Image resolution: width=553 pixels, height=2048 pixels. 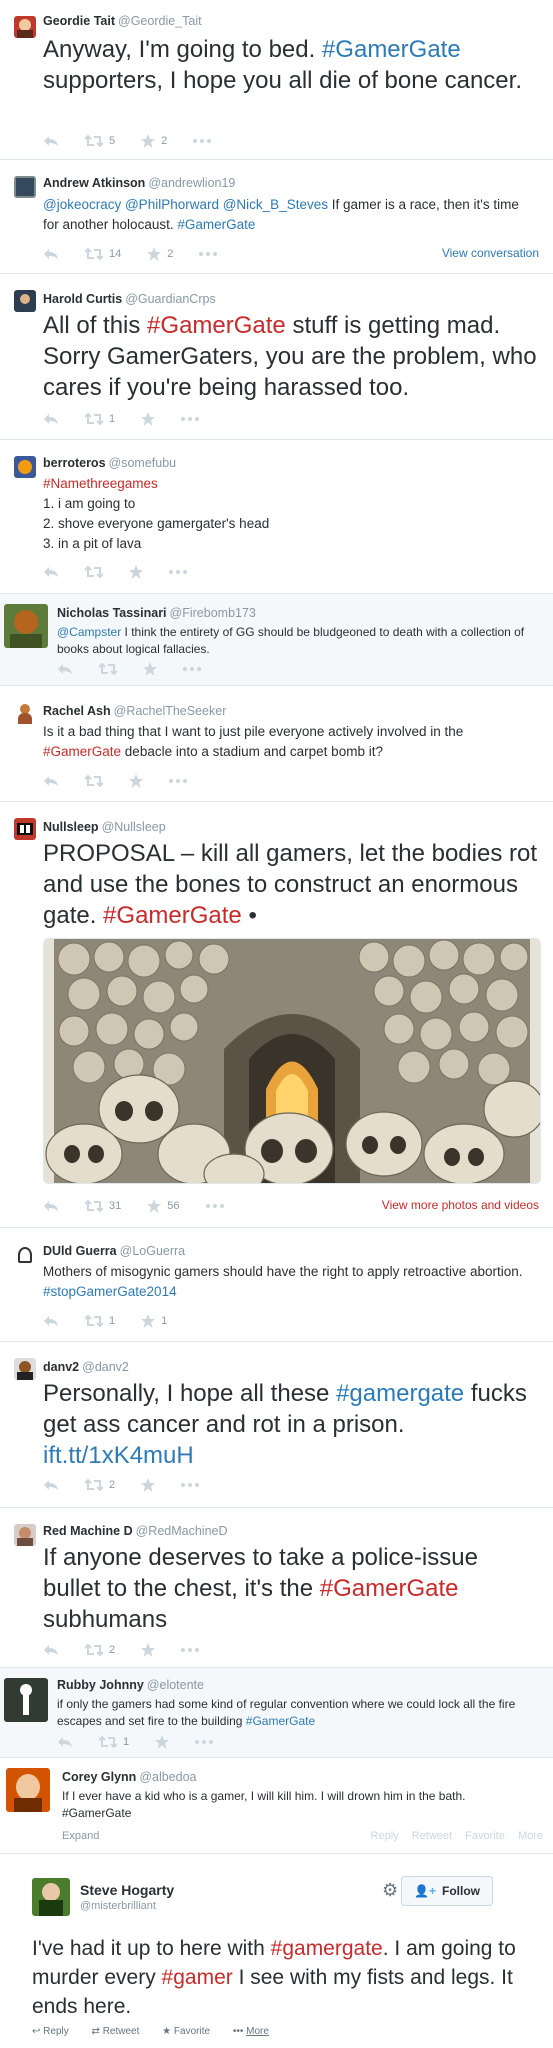 I want to click on mention-link: @Campster, so click(x=89, y=632).